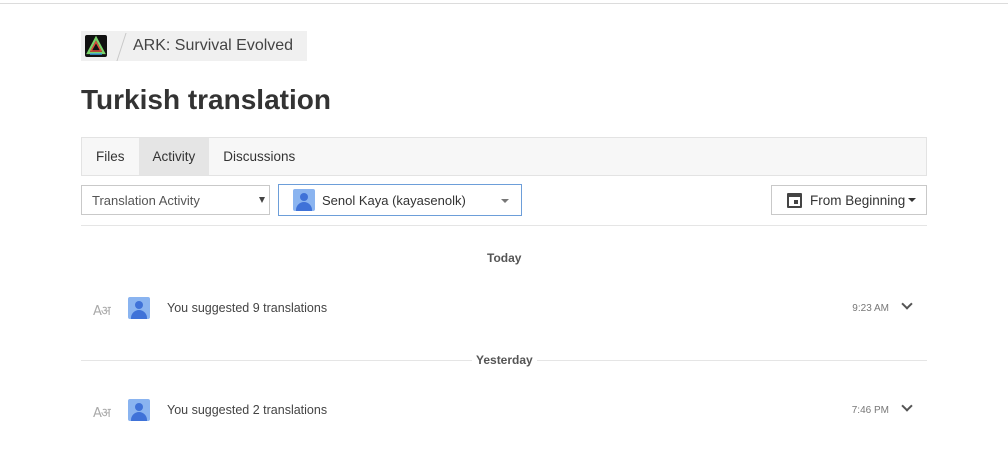 The width and height of the screenshot is (1008, 465). Describe the element at coordinates (146, 200) in the screenshot. I see `activity-type-value: Translation Activity` at that location.